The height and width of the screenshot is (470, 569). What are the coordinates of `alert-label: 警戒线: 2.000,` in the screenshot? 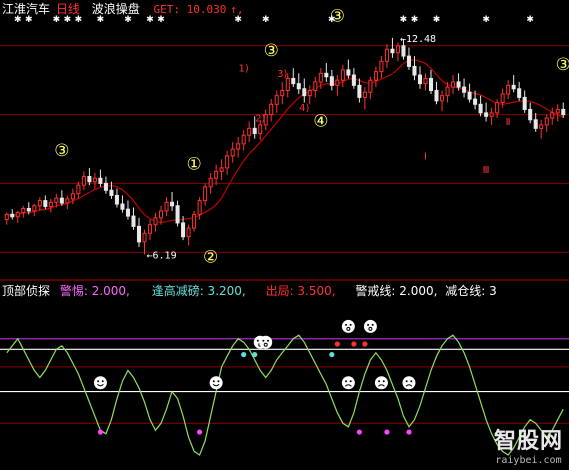 It's located at (396, 291).